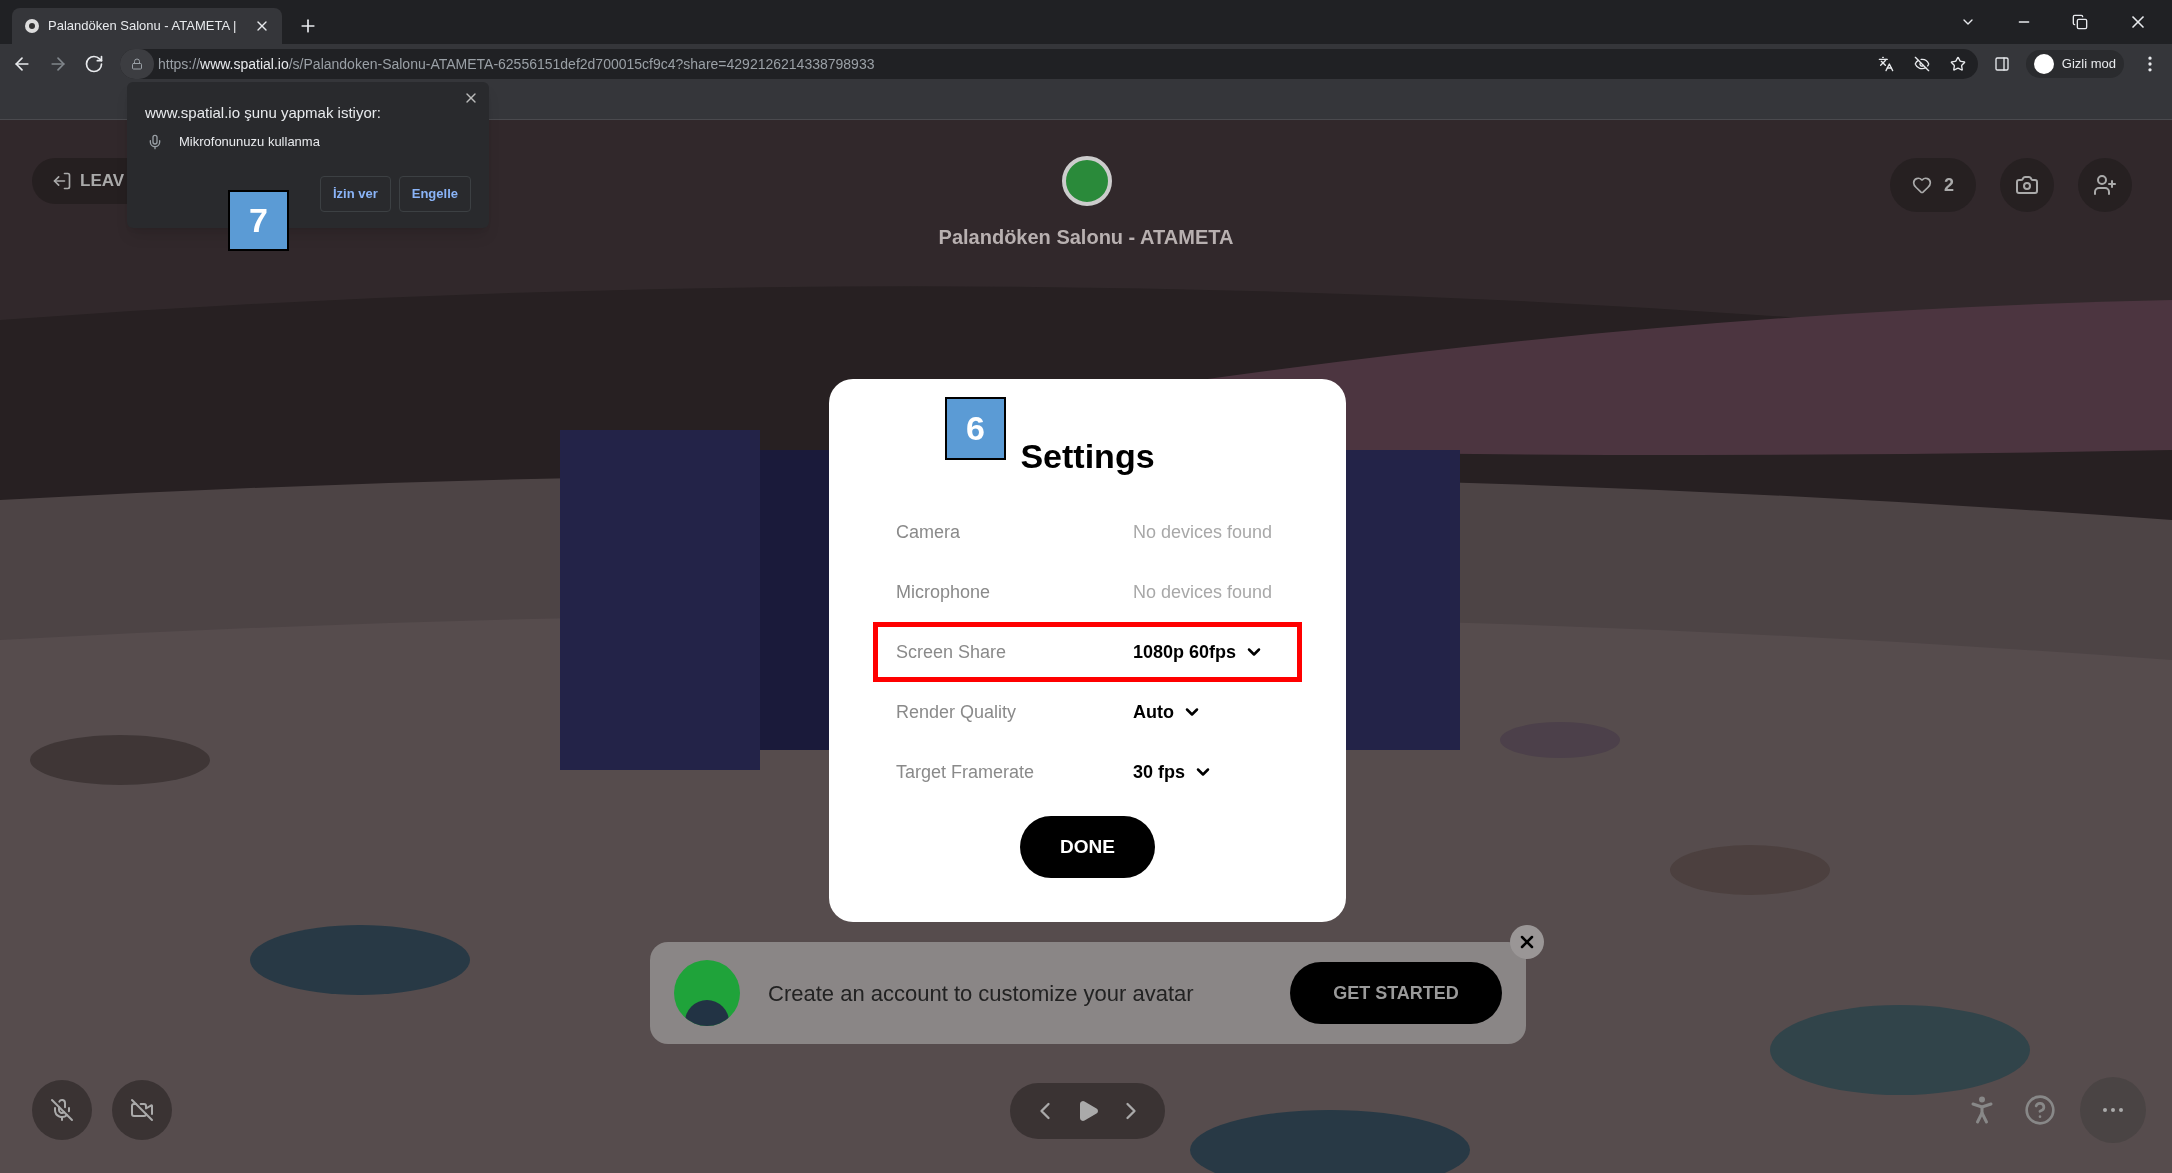 The height and width of the screenshot is (1173, 2172). I want to click on like-button: 2, so click(1933, 185).